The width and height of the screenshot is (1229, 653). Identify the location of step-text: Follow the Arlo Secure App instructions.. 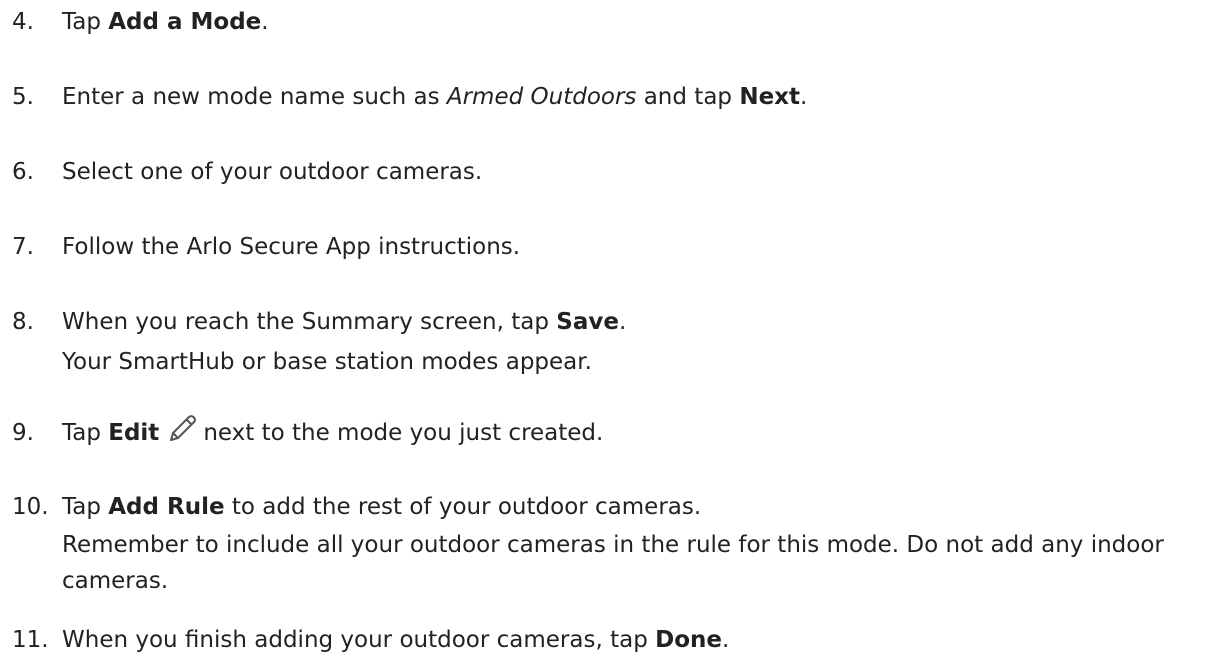
(291, 247).